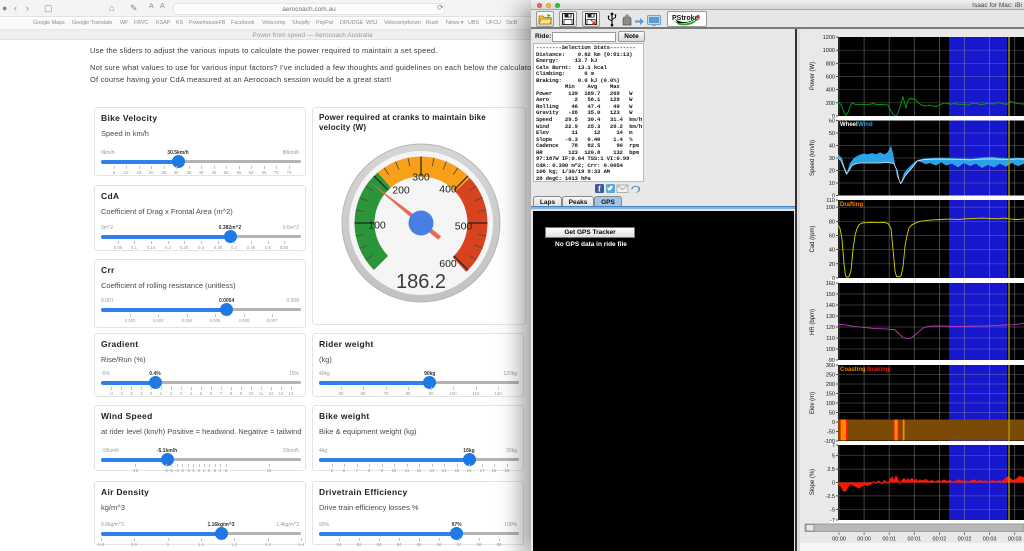  What do you see at coordinates (832, 159) in the screenshot?
I see `svg-text: 30` at bounding box center [832, 159].